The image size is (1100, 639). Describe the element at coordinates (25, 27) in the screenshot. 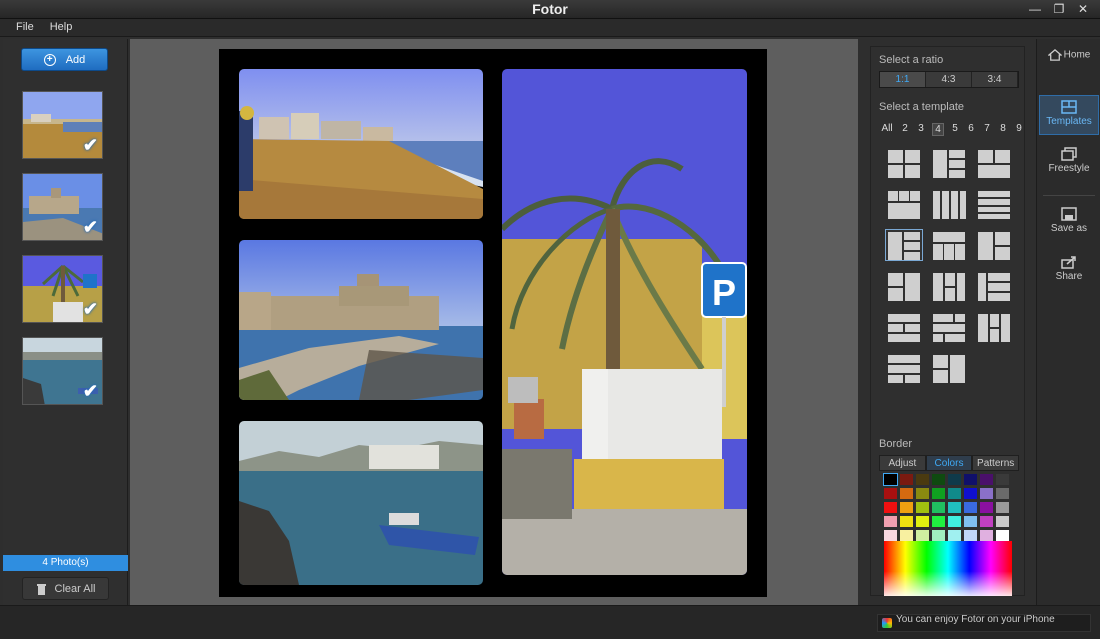

I see `menu-file: File` at that location.